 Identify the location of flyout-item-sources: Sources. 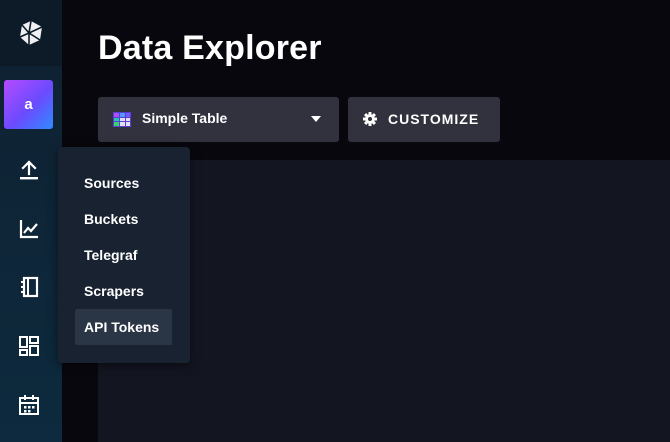
(123, 183).